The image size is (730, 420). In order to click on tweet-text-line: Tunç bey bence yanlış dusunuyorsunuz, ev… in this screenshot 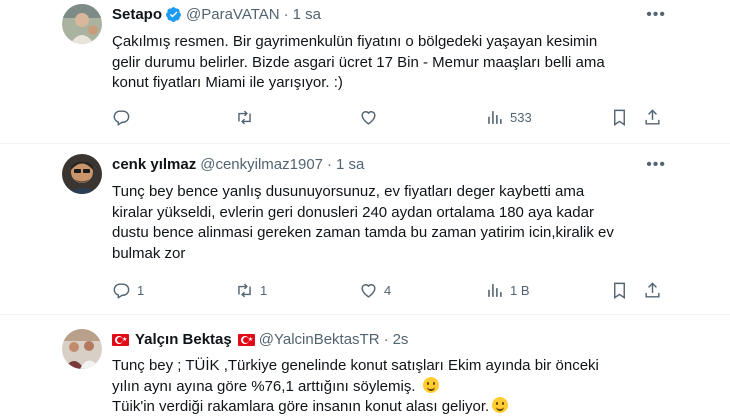, I will do `click(348, 191)`.